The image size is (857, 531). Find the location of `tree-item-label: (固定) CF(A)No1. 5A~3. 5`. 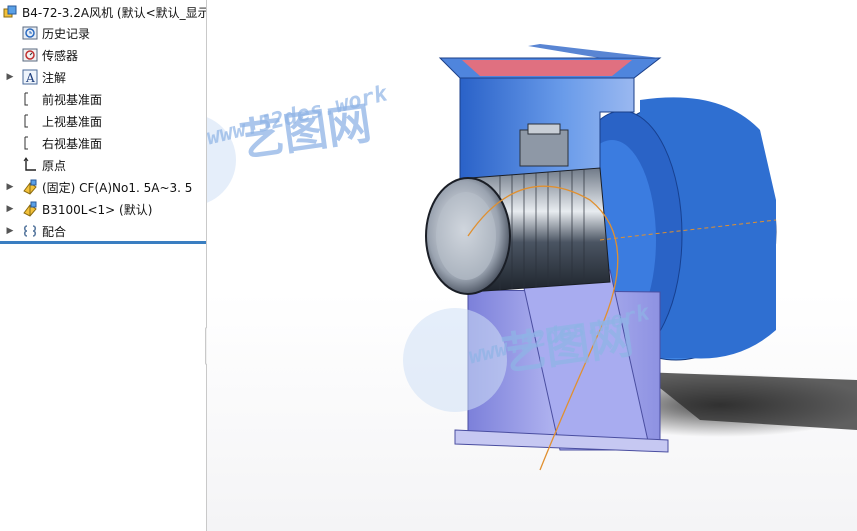

tree-item-label: (固定) CF(A)No1. 5A~3. 5 is located at coordinates (117, 187).